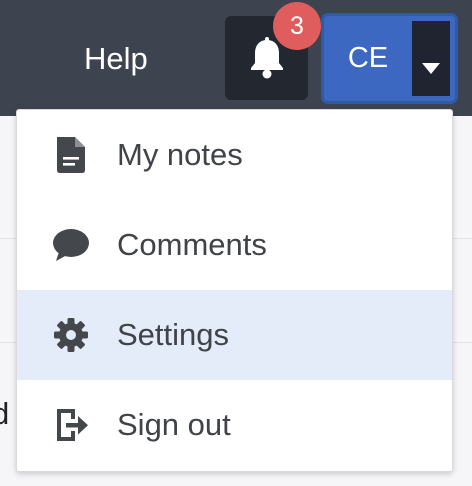  What do you see at coordinates (116, 59) in the screenshot?
I see `help-link: Help` at bounding box center [116, 59].